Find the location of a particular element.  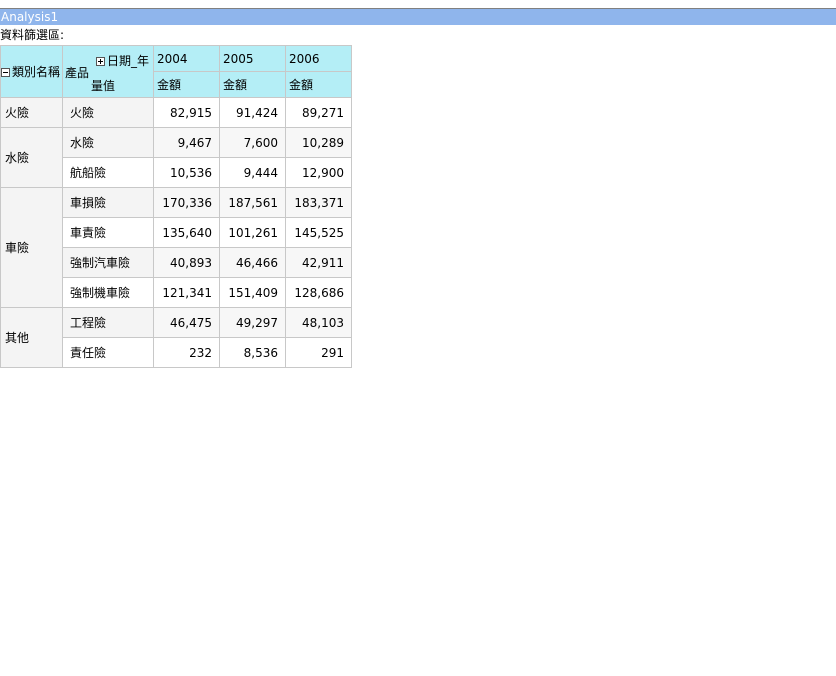

value-cell: 8,536 is located at coordinates (252, 352).